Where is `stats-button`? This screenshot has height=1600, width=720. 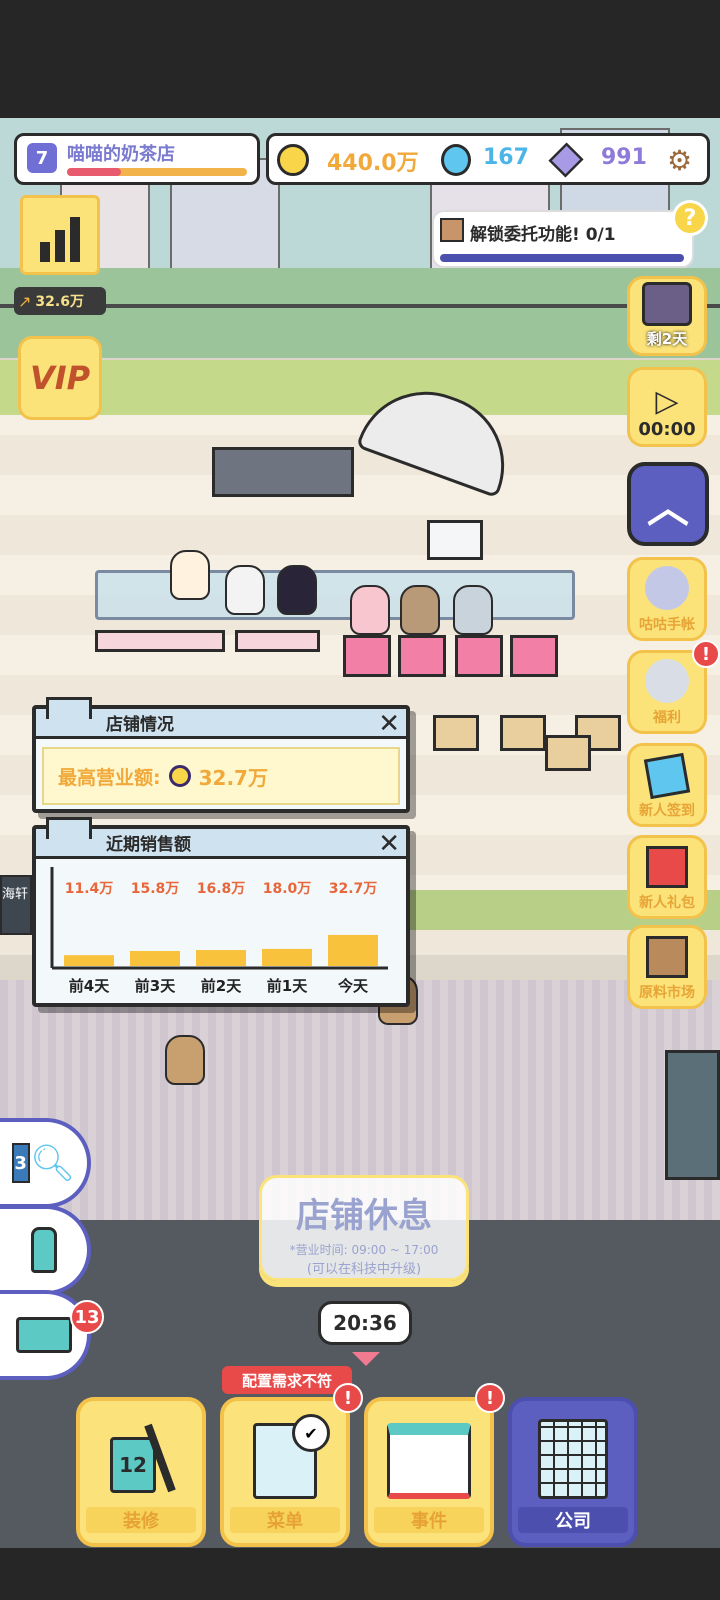
stats-button is located at coordinates (60, 235).